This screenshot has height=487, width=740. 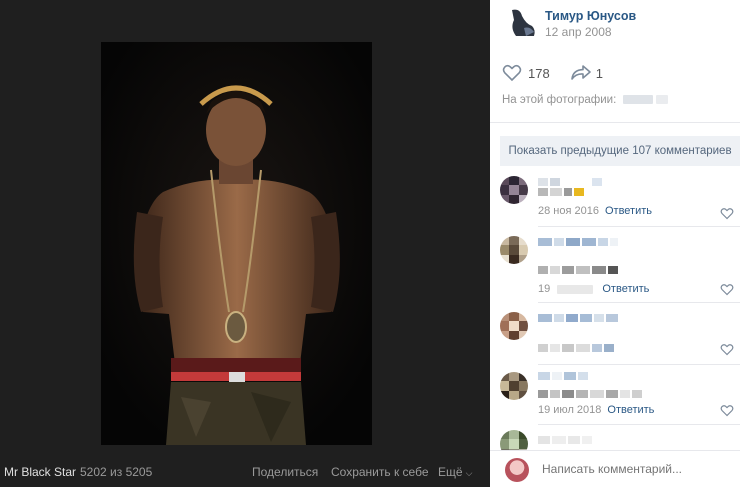 I want to click on post-date: 12 апр 2008, so click(x=578, y=32).